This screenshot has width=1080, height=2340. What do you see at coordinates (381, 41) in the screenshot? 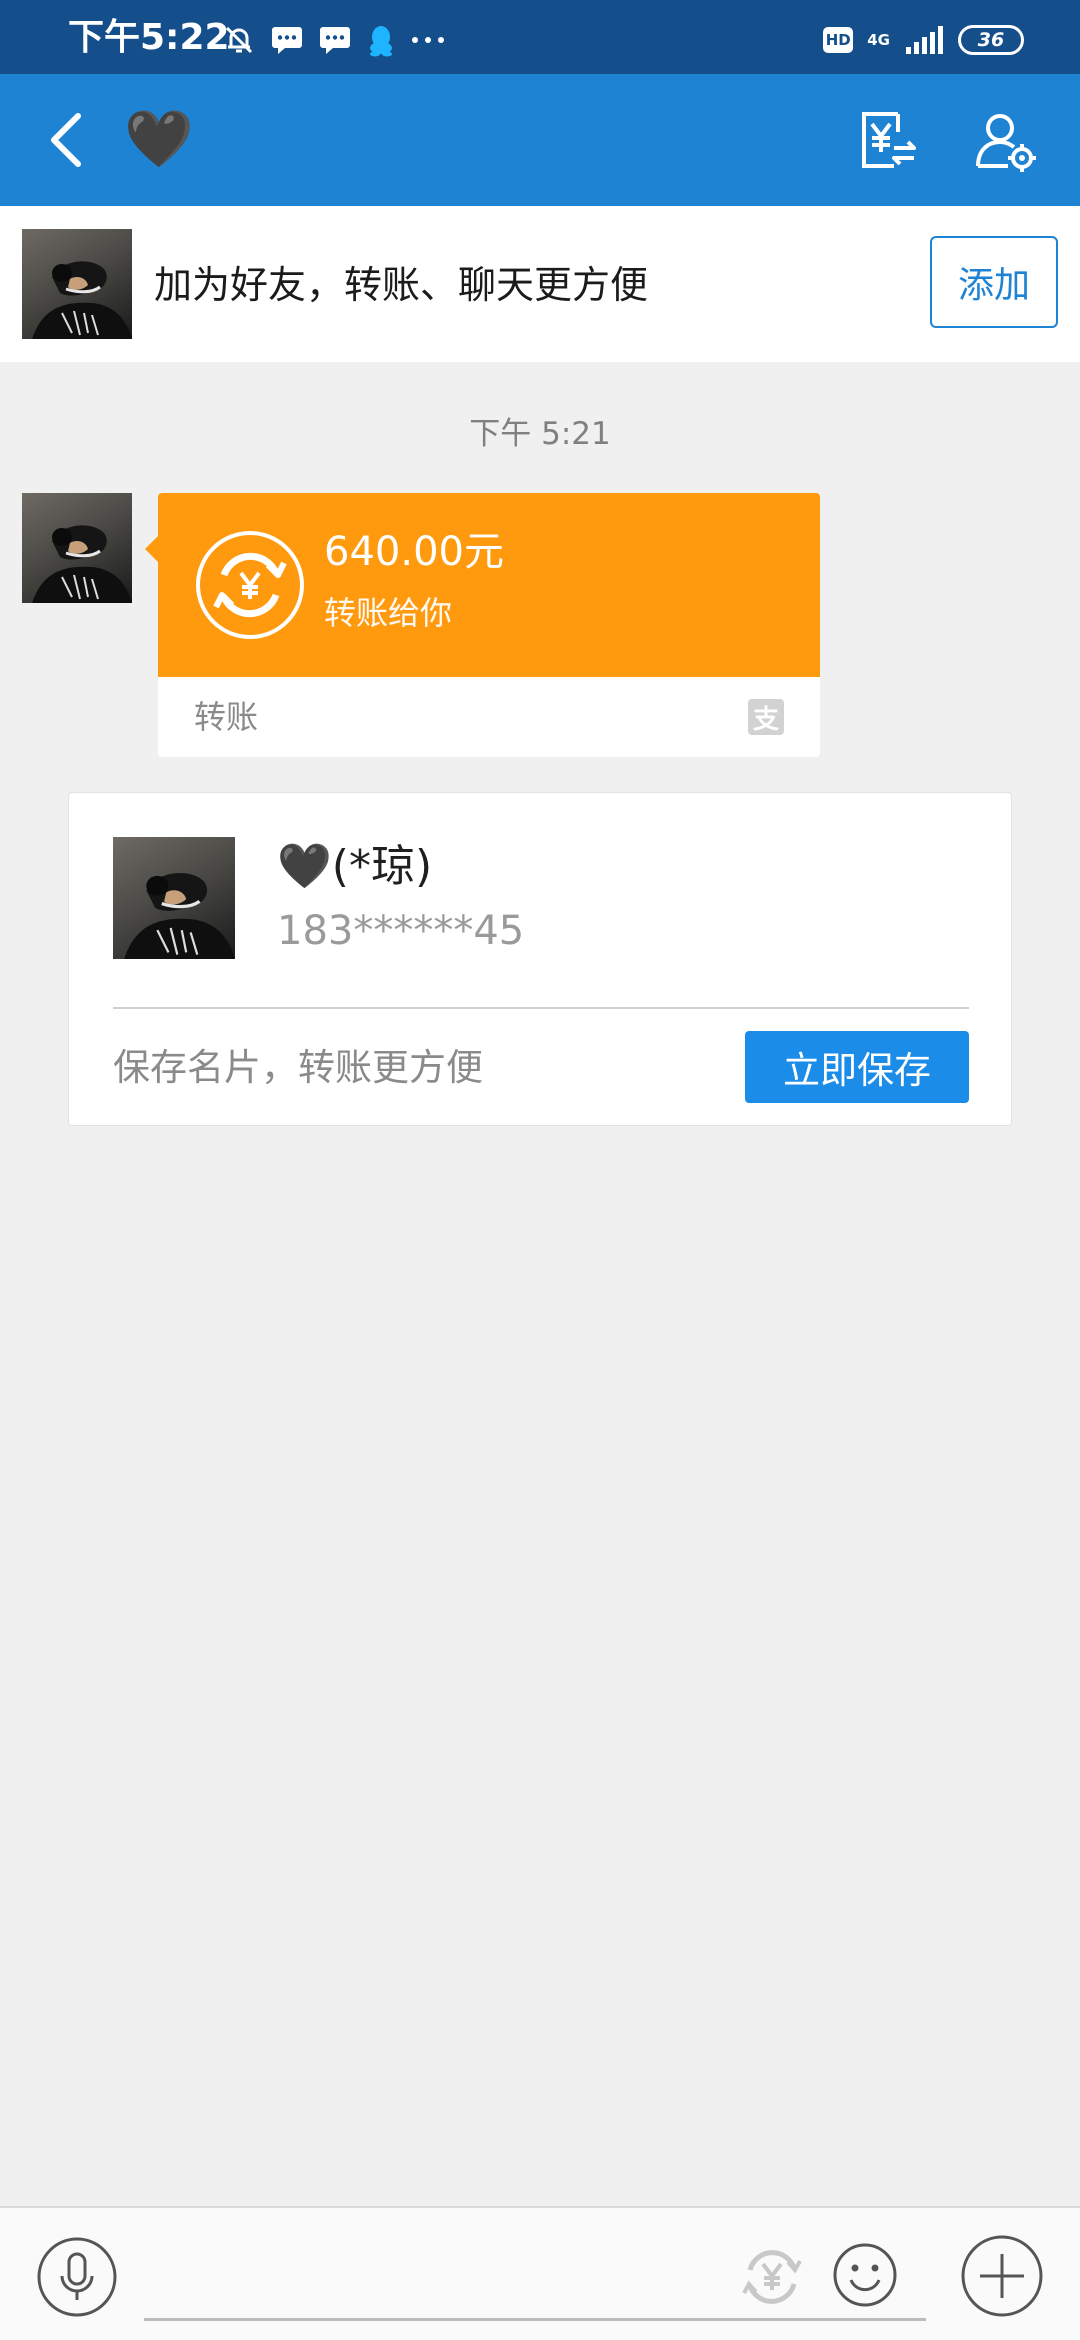
I see `qq-penguin-icon` at bounding box center [381, 41].